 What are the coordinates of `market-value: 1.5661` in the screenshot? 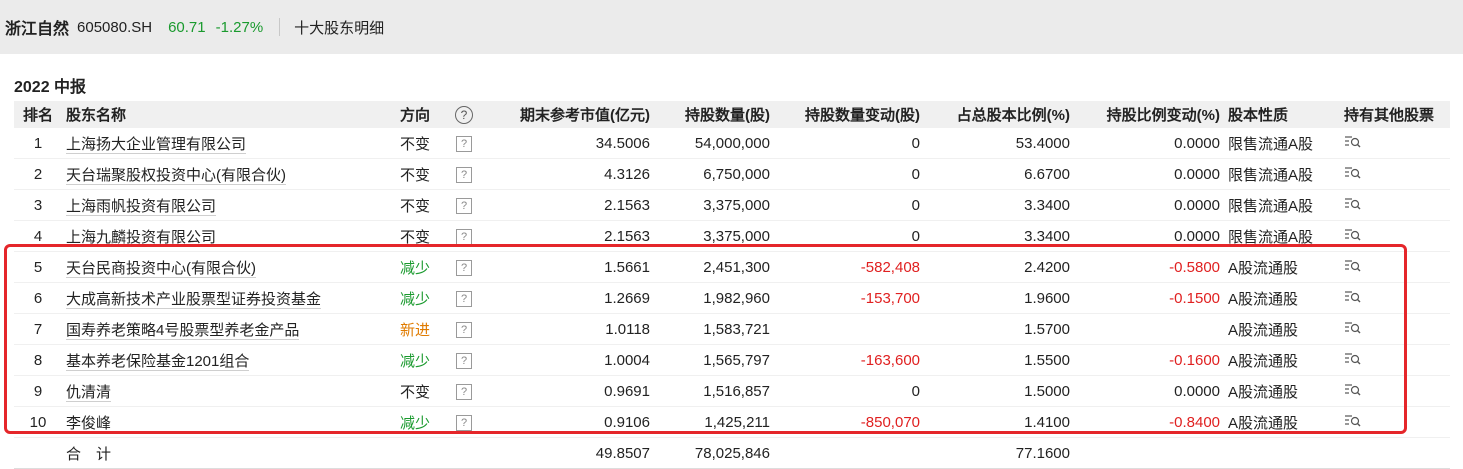 It's located at (569, 267).